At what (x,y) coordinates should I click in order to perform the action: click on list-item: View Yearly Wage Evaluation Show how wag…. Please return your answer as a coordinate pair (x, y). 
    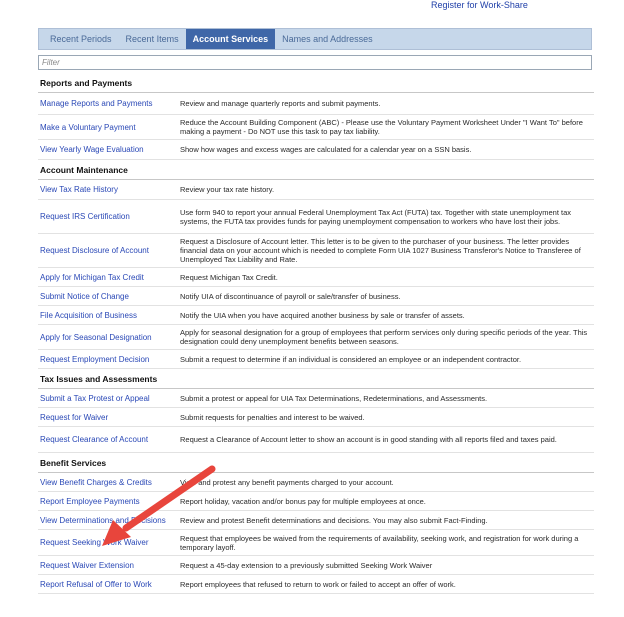
    Looking at the image, I should click on (316, 150).